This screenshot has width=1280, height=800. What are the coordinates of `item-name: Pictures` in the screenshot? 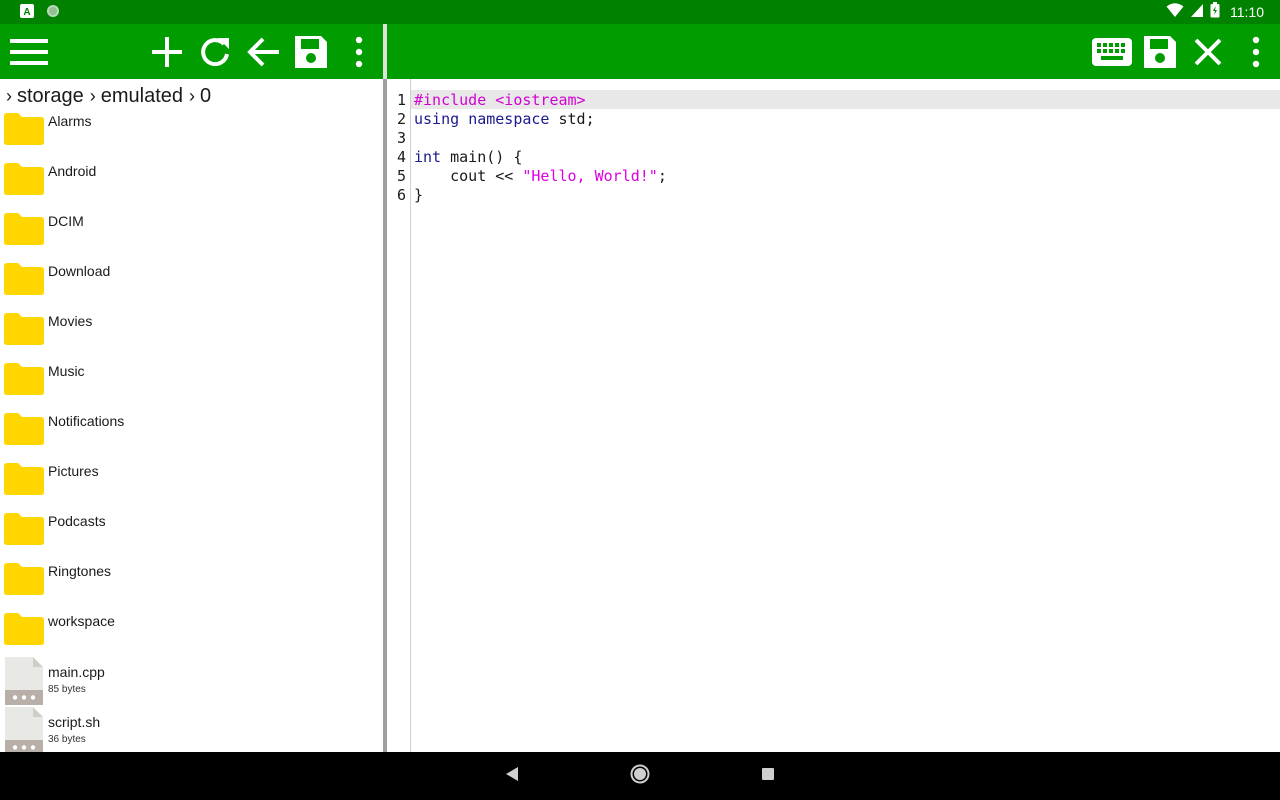 It's located at (73, 471).